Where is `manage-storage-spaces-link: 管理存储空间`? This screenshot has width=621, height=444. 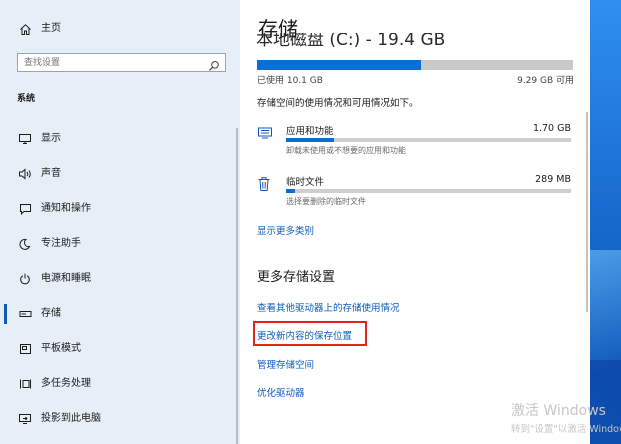
manage-storage-spaces-link: 管理存储空间 is located at coordinates (285, 364).